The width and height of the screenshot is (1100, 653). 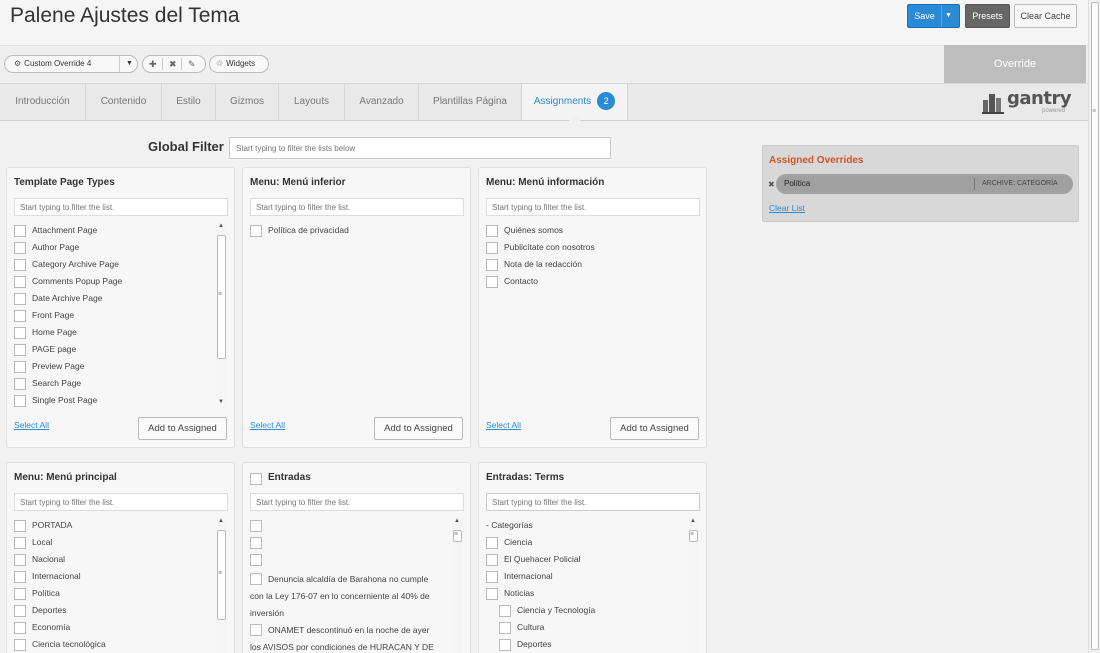 What do you see at coordinates (121, 645) in the screenshot?
I see `list-item: Ciencia tecnológica` at bounding box center [121, 645].